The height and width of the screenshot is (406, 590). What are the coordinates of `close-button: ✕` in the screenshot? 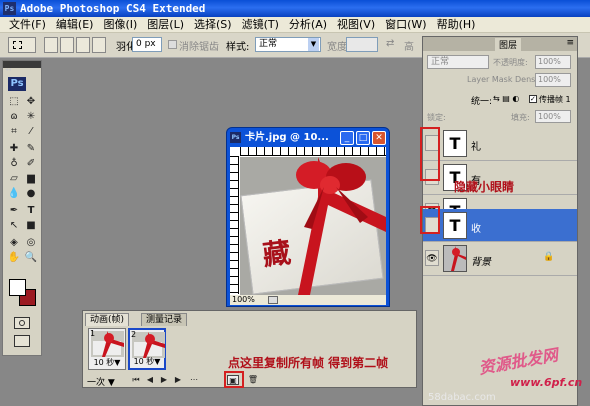 It's located at (379, 138).